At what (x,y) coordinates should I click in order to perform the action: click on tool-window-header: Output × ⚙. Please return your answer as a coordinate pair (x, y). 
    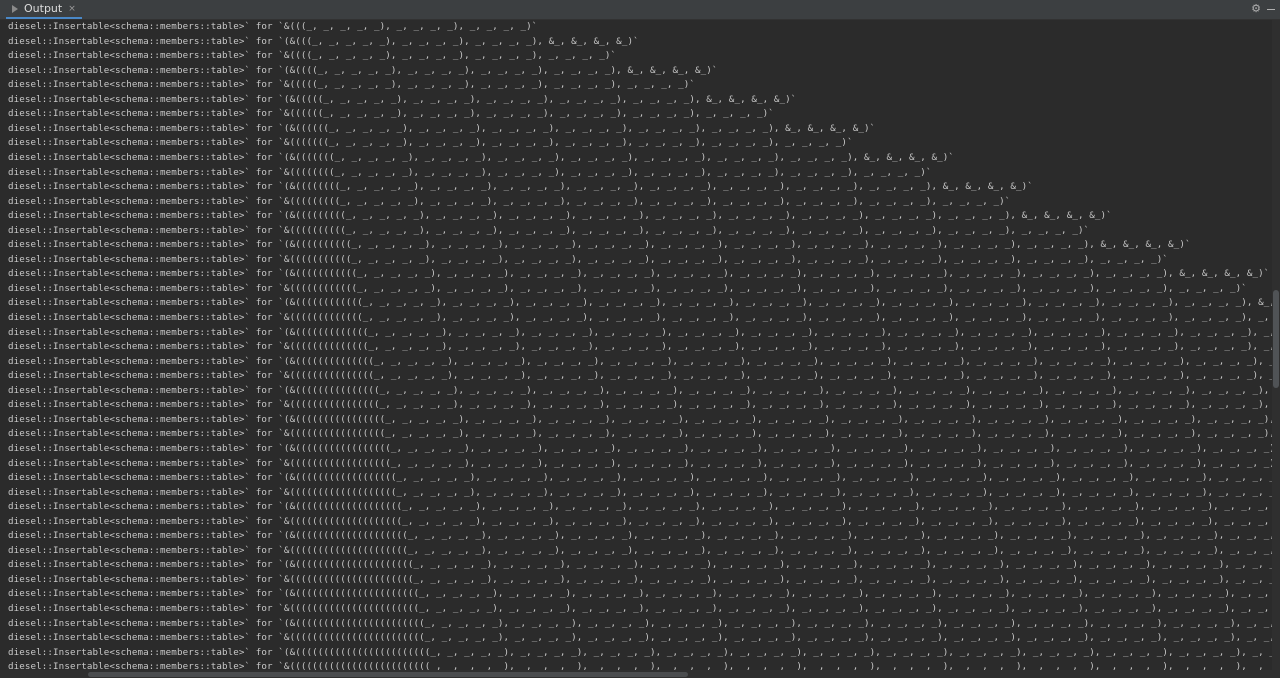
    Looking at the image, I should click on (640, 10).